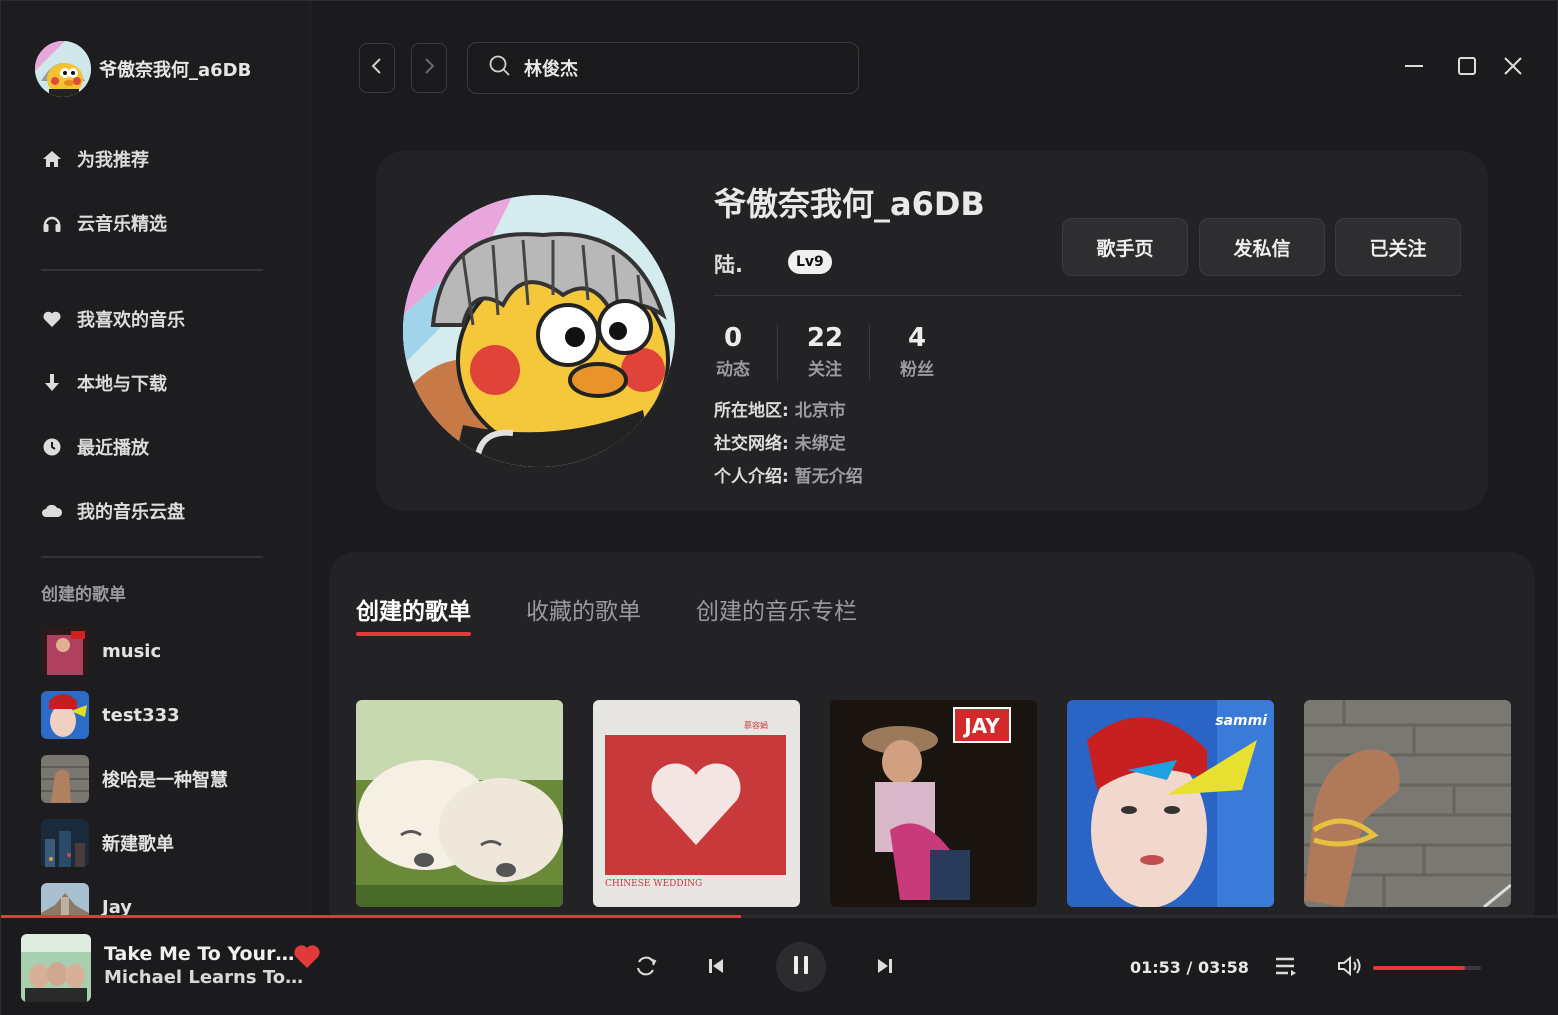 This screenshot has width=1558, height=1015. What do you see at coordinates (63, 69) in the screenshot?
I see `avatar` at bounding box center [63, 69].